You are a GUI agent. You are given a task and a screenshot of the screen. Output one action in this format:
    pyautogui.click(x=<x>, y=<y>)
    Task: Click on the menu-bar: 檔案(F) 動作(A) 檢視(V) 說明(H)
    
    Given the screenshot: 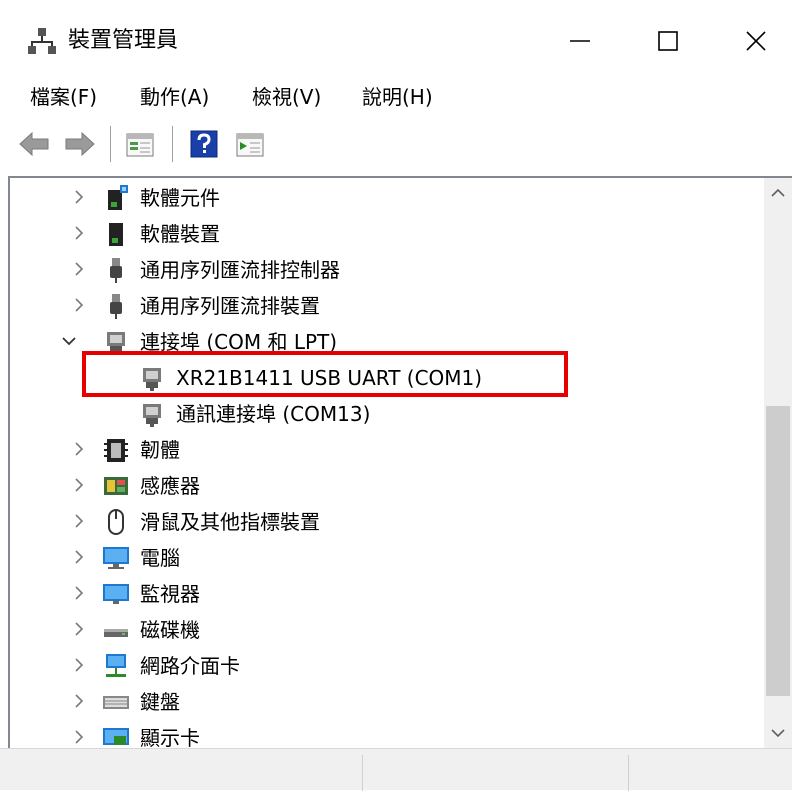 What is the action you would take?
    pyautogui.click(x=396, y=97)
    